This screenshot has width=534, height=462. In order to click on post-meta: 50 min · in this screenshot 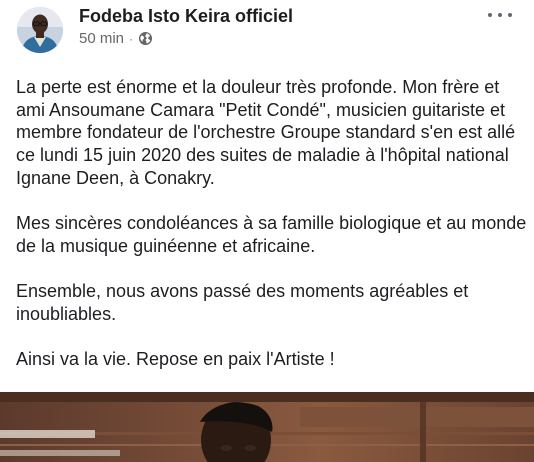, I will do `click(116, 38)`.